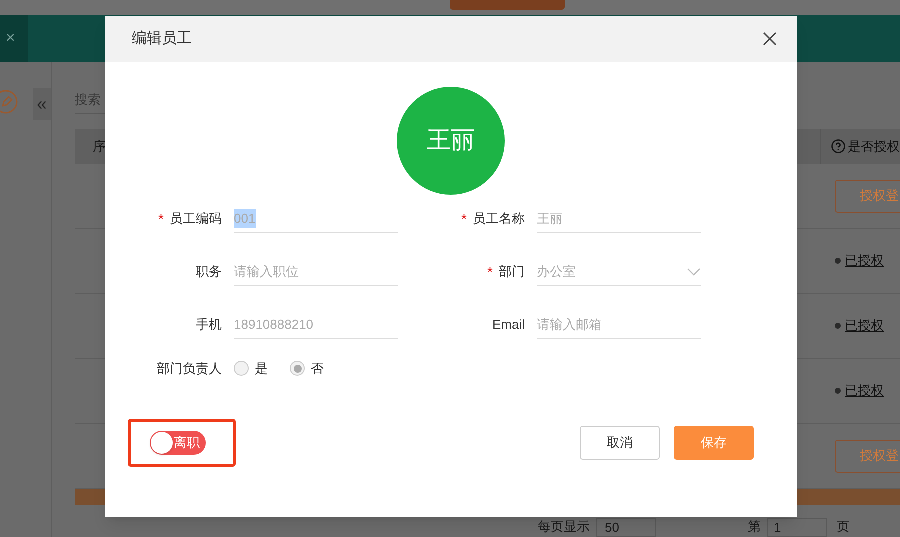  Describe the element at coordinates (626, 527) in the screenshot. I see `per-page-select: 50` at that location.